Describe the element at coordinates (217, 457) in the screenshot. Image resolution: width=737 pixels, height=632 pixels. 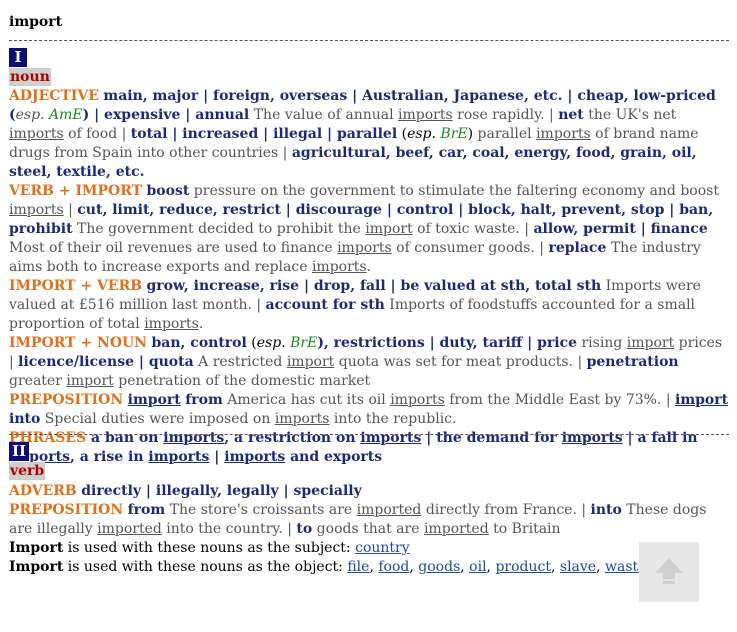
I see `phrase: |` at that location.